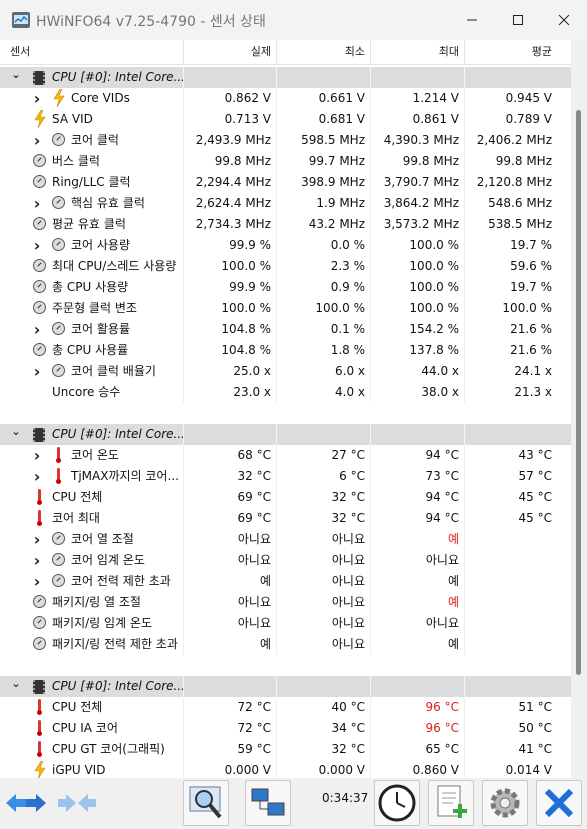 This screenshot has width=587, height=829. I want to click on sensor-row: › 코어 임계 온도 아니요 아니요 아니요, so click(285, 560).